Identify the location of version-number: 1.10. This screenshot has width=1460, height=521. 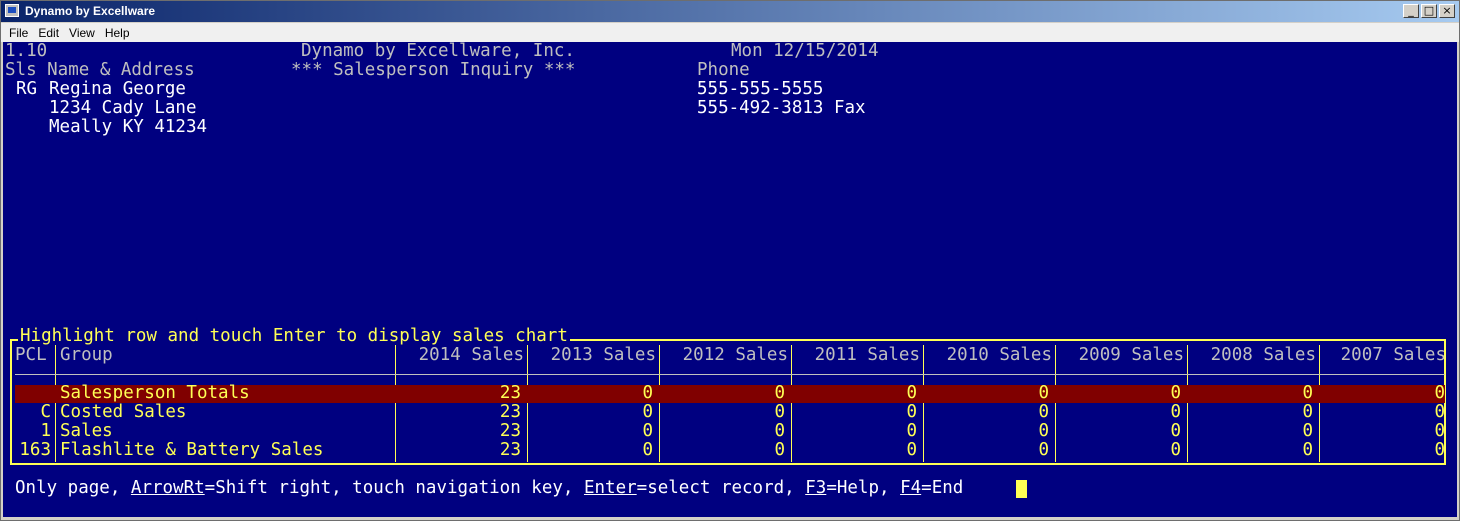
(26, 51).